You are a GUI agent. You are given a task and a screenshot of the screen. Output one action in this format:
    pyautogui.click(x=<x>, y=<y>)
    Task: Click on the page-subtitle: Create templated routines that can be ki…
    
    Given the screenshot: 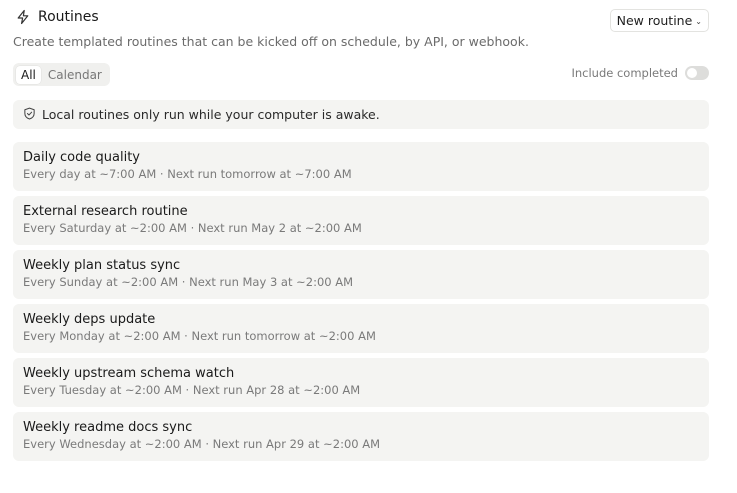 What is the action you would take?
    pyautogui.click(x=271, y=41)
    